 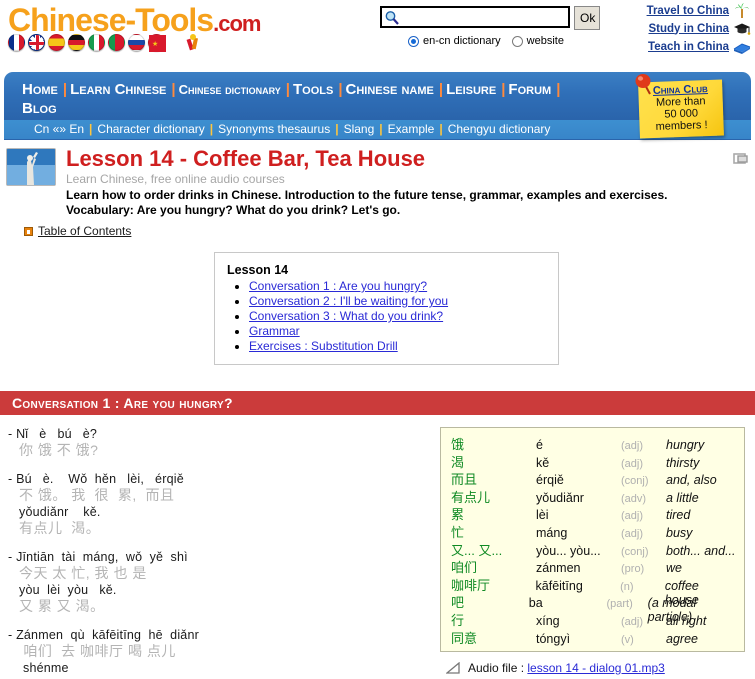 What do you see at coordinates (453, 668) in the screenshot?
I see `speaker-icon` at bounding box center [453, 668].